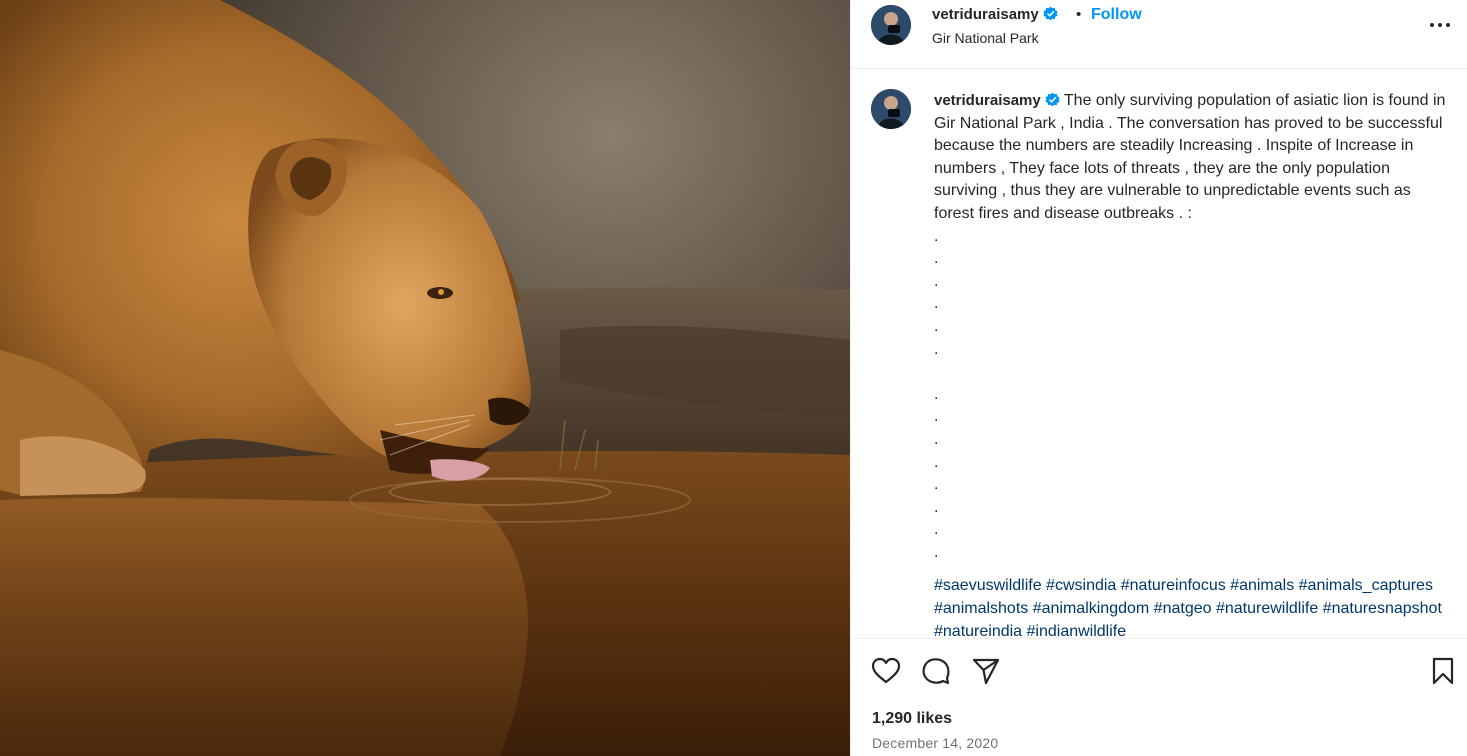  I want to click on comment-icon, so click(936, 671).